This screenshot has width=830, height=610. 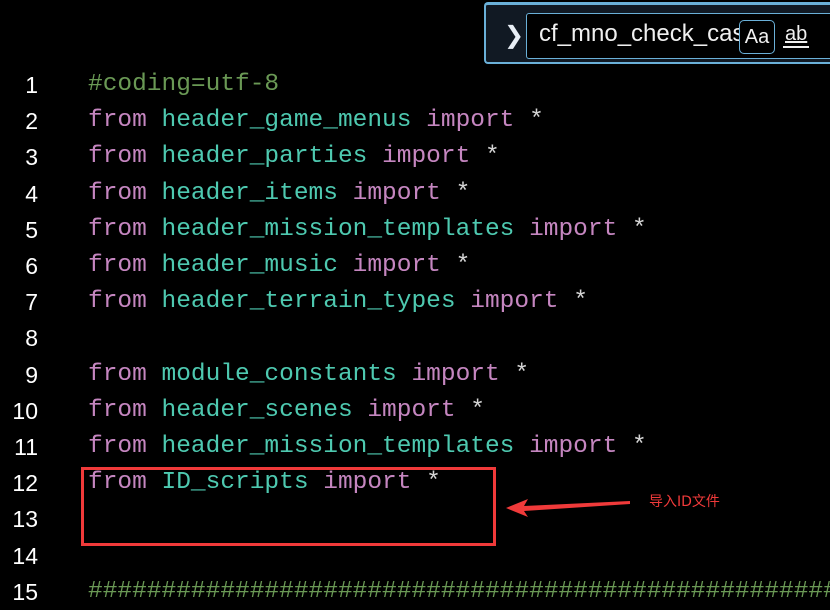 I want to click on code-line: 10 from header_scenes import *, so click(x=415, y=411).